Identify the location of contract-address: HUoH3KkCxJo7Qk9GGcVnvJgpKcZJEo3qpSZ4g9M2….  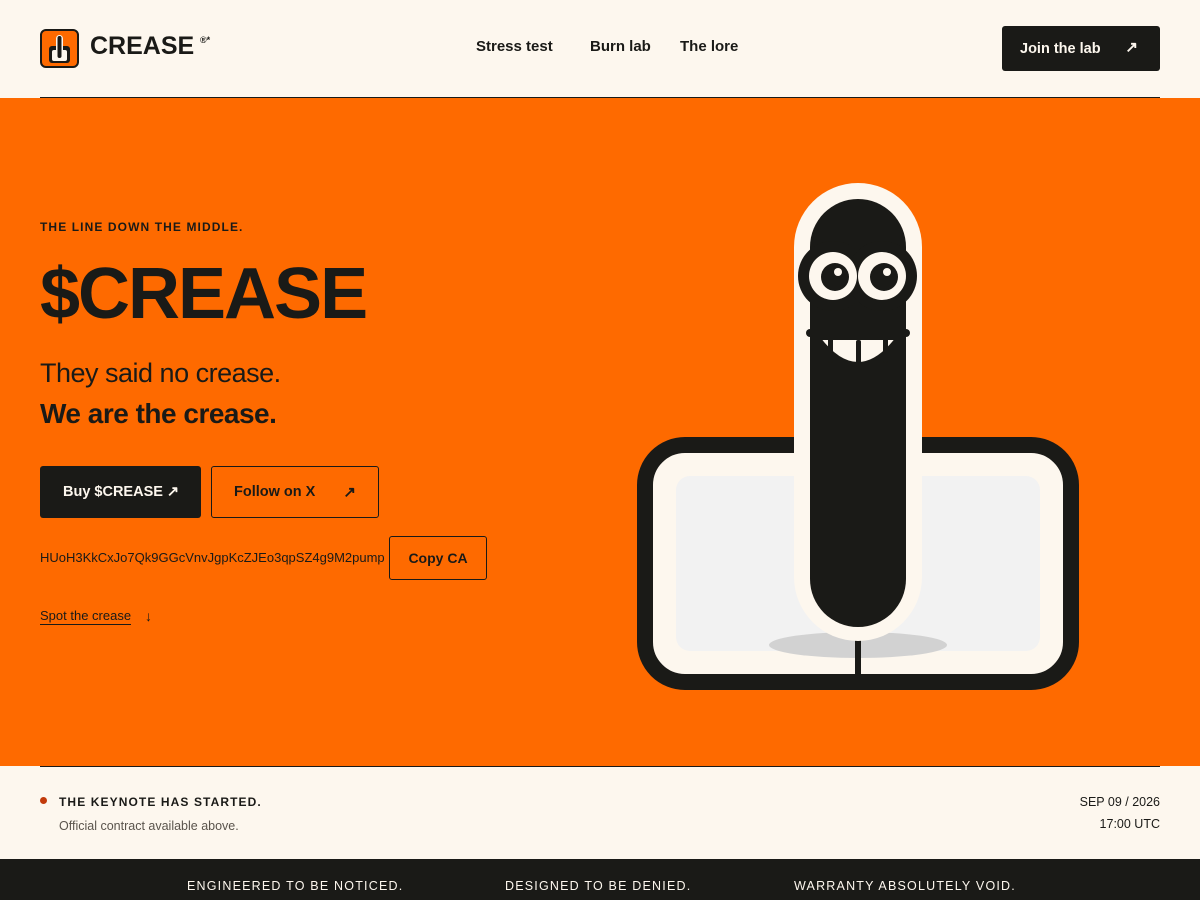
(212, 557).